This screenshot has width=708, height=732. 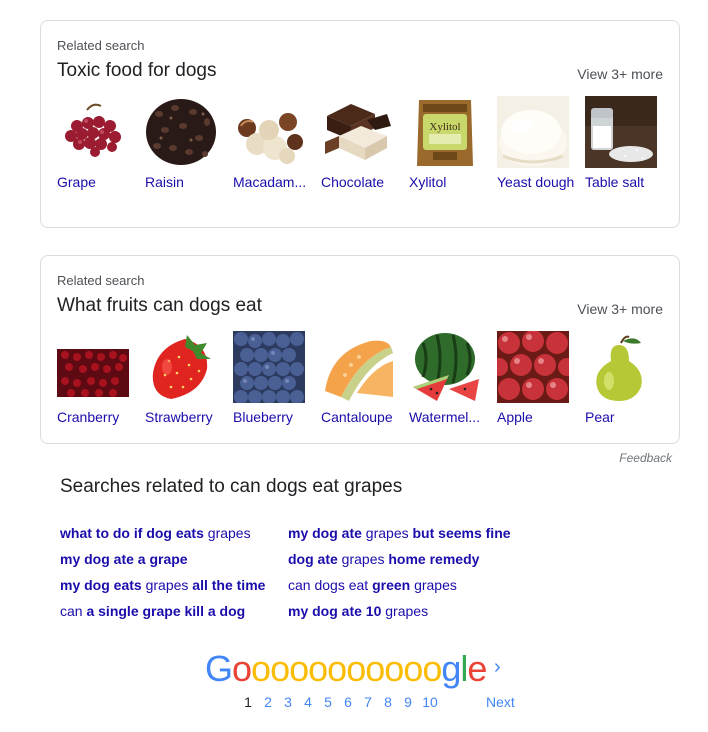 I want to click on card-title: What fruits can dogs eat, so click(x=159, y=305).